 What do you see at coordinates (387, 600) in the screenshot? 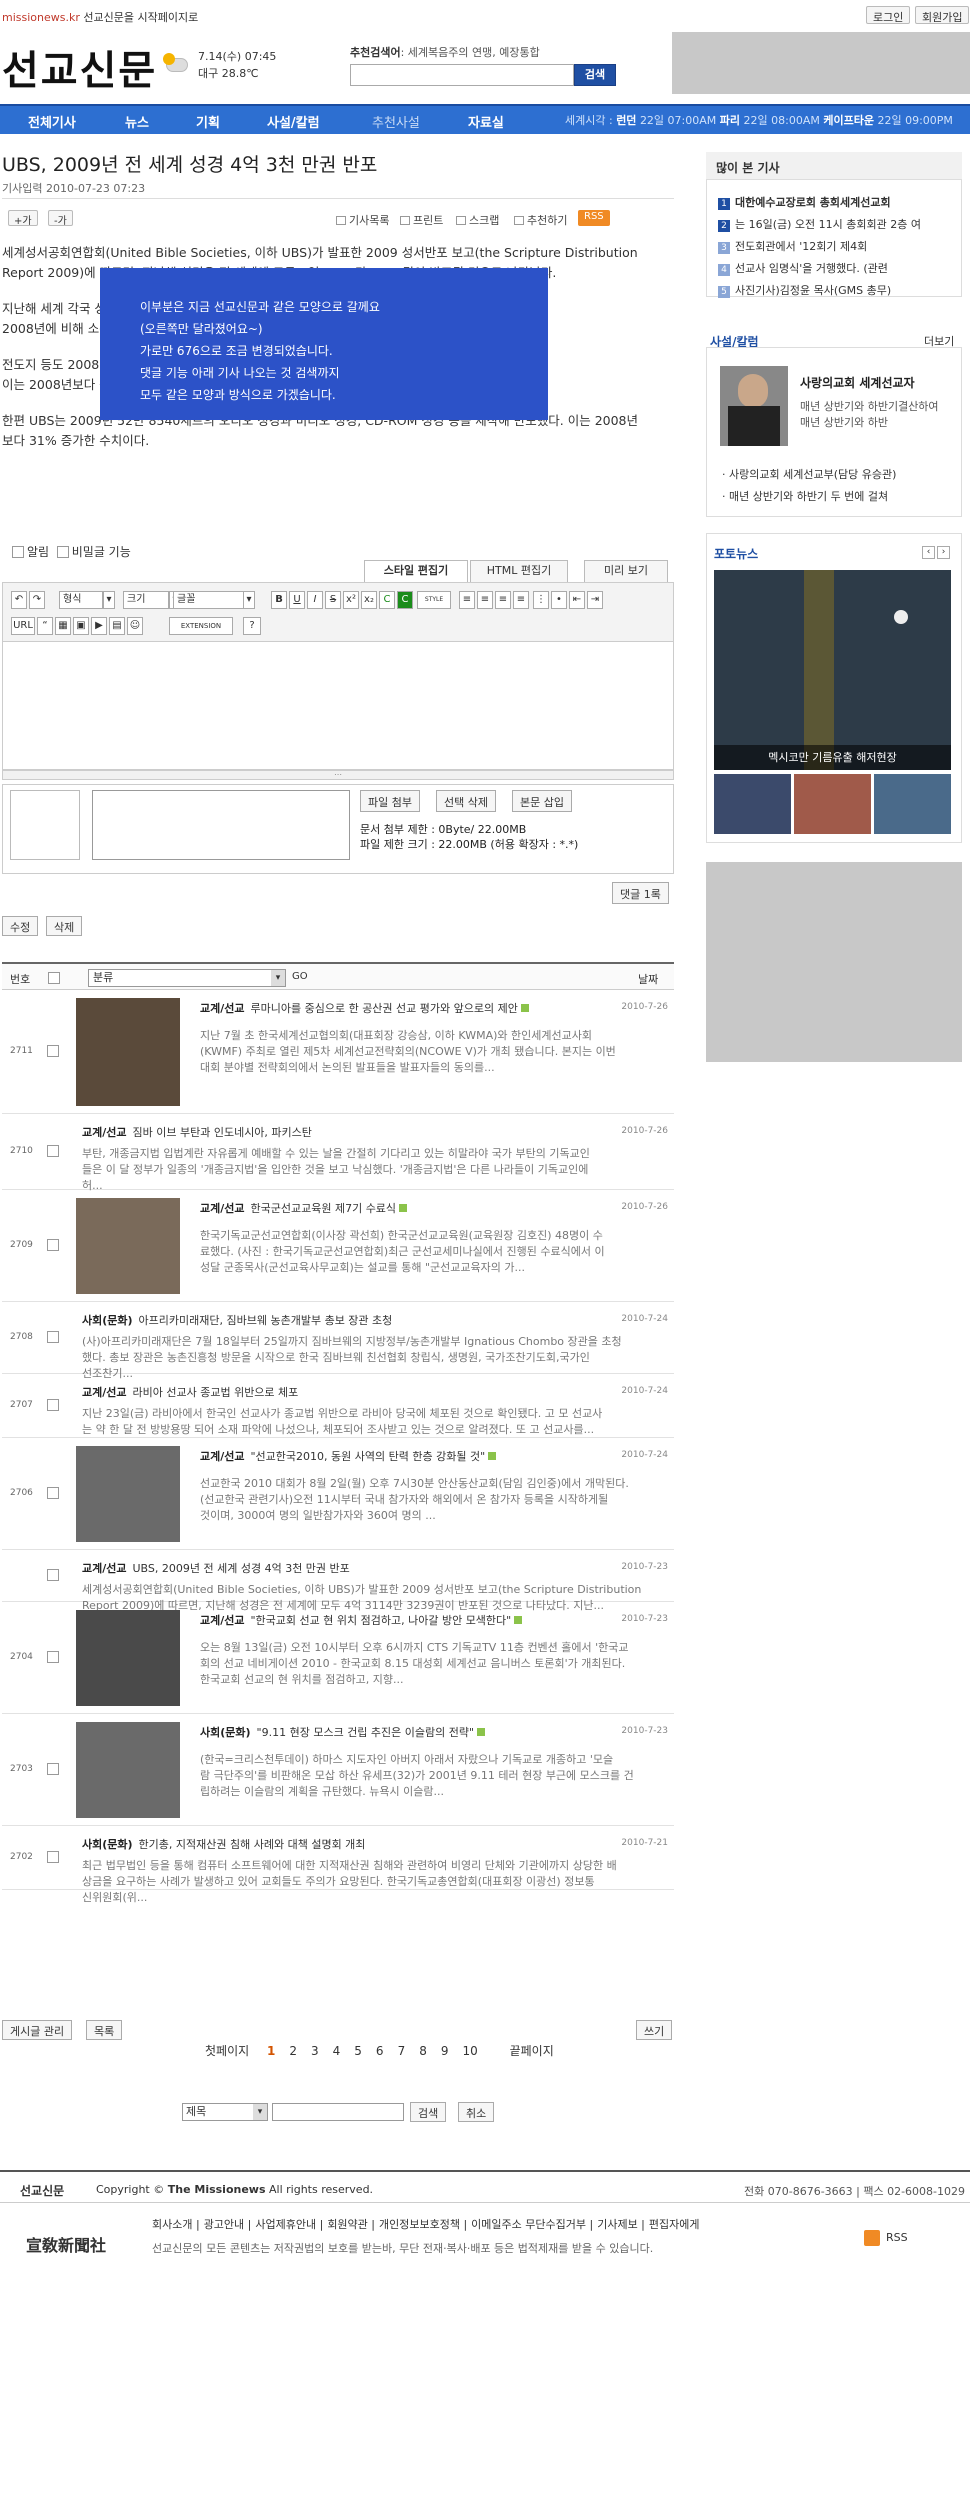
I see `text-color-icon: C` at bounding box center [387, 600].